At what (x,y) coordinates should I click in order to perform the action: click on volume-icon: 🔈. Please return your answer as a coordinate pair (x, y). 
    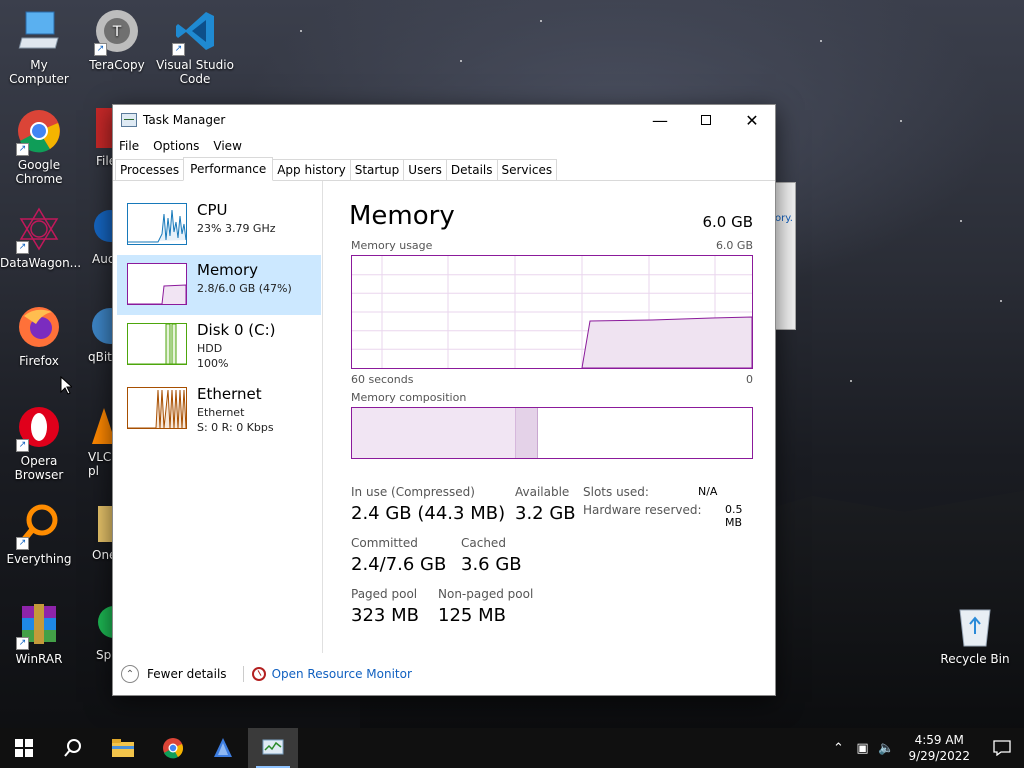
    Looking at the image, I should click on (886, 748).